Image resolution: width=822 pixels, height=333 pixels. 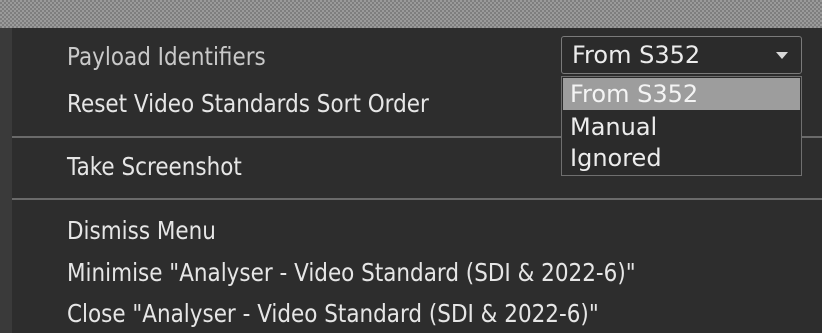 I want to click on reset-sort-order-item: Reset Video Standards Sort Order, so click(x=248, y=104).